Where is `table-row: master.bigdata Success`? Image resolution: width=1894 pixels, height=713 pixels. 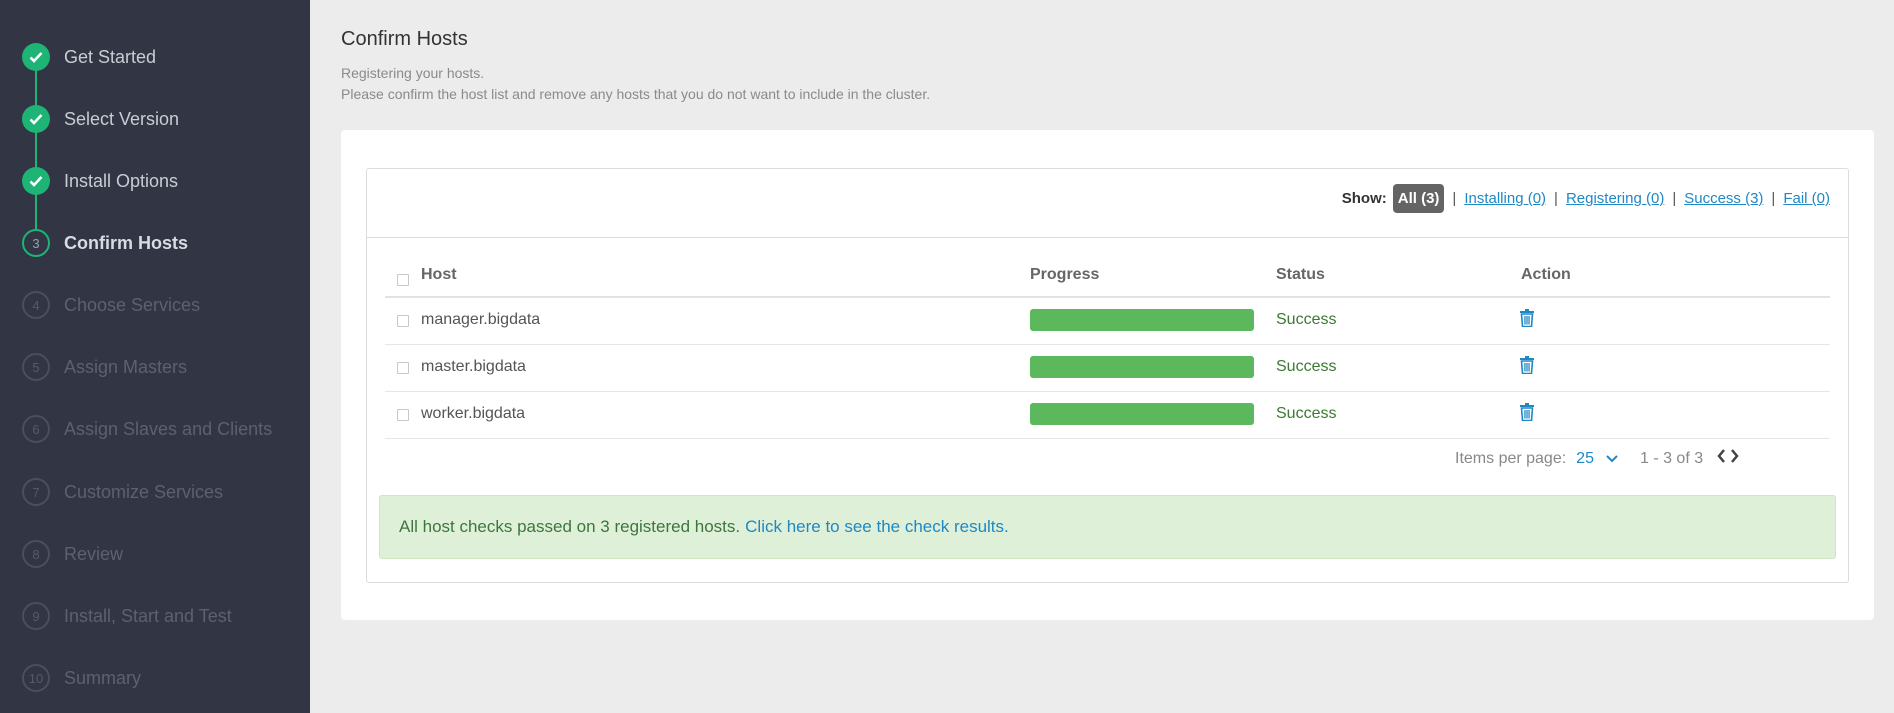 table-row: master.bigdata Success is located at coordinates (1107, 368).